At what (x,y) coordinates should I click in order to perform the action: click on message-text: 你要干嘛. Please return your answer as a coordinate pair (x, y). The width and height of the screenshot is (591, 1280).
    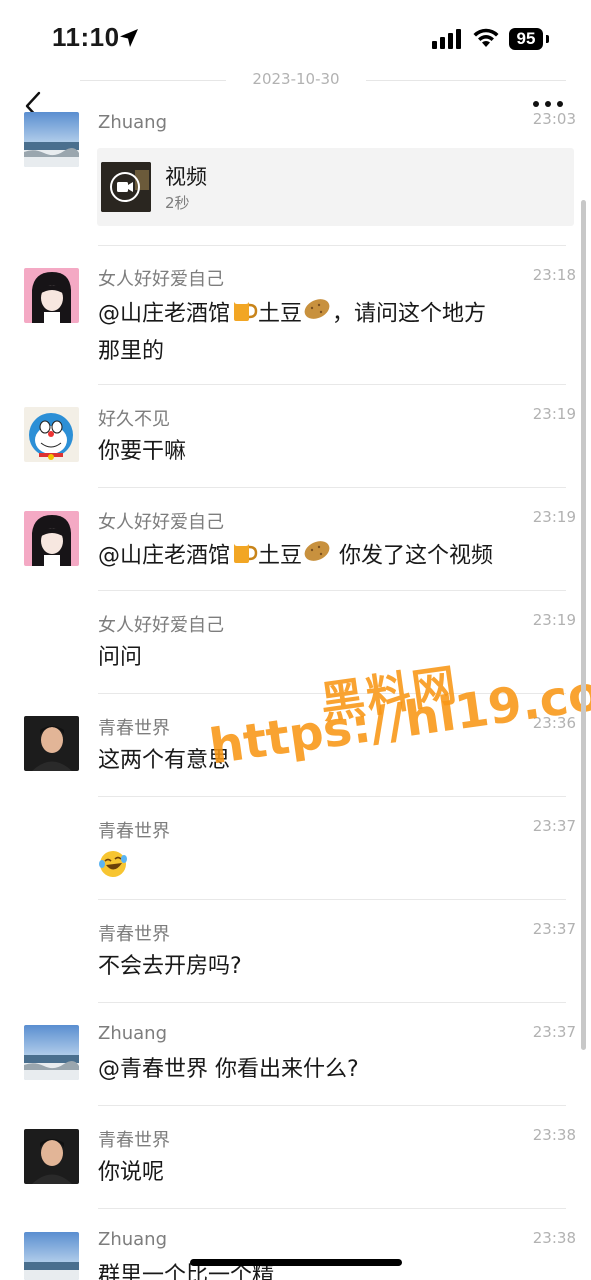
    Looking at the image, I should click on (142, 451).